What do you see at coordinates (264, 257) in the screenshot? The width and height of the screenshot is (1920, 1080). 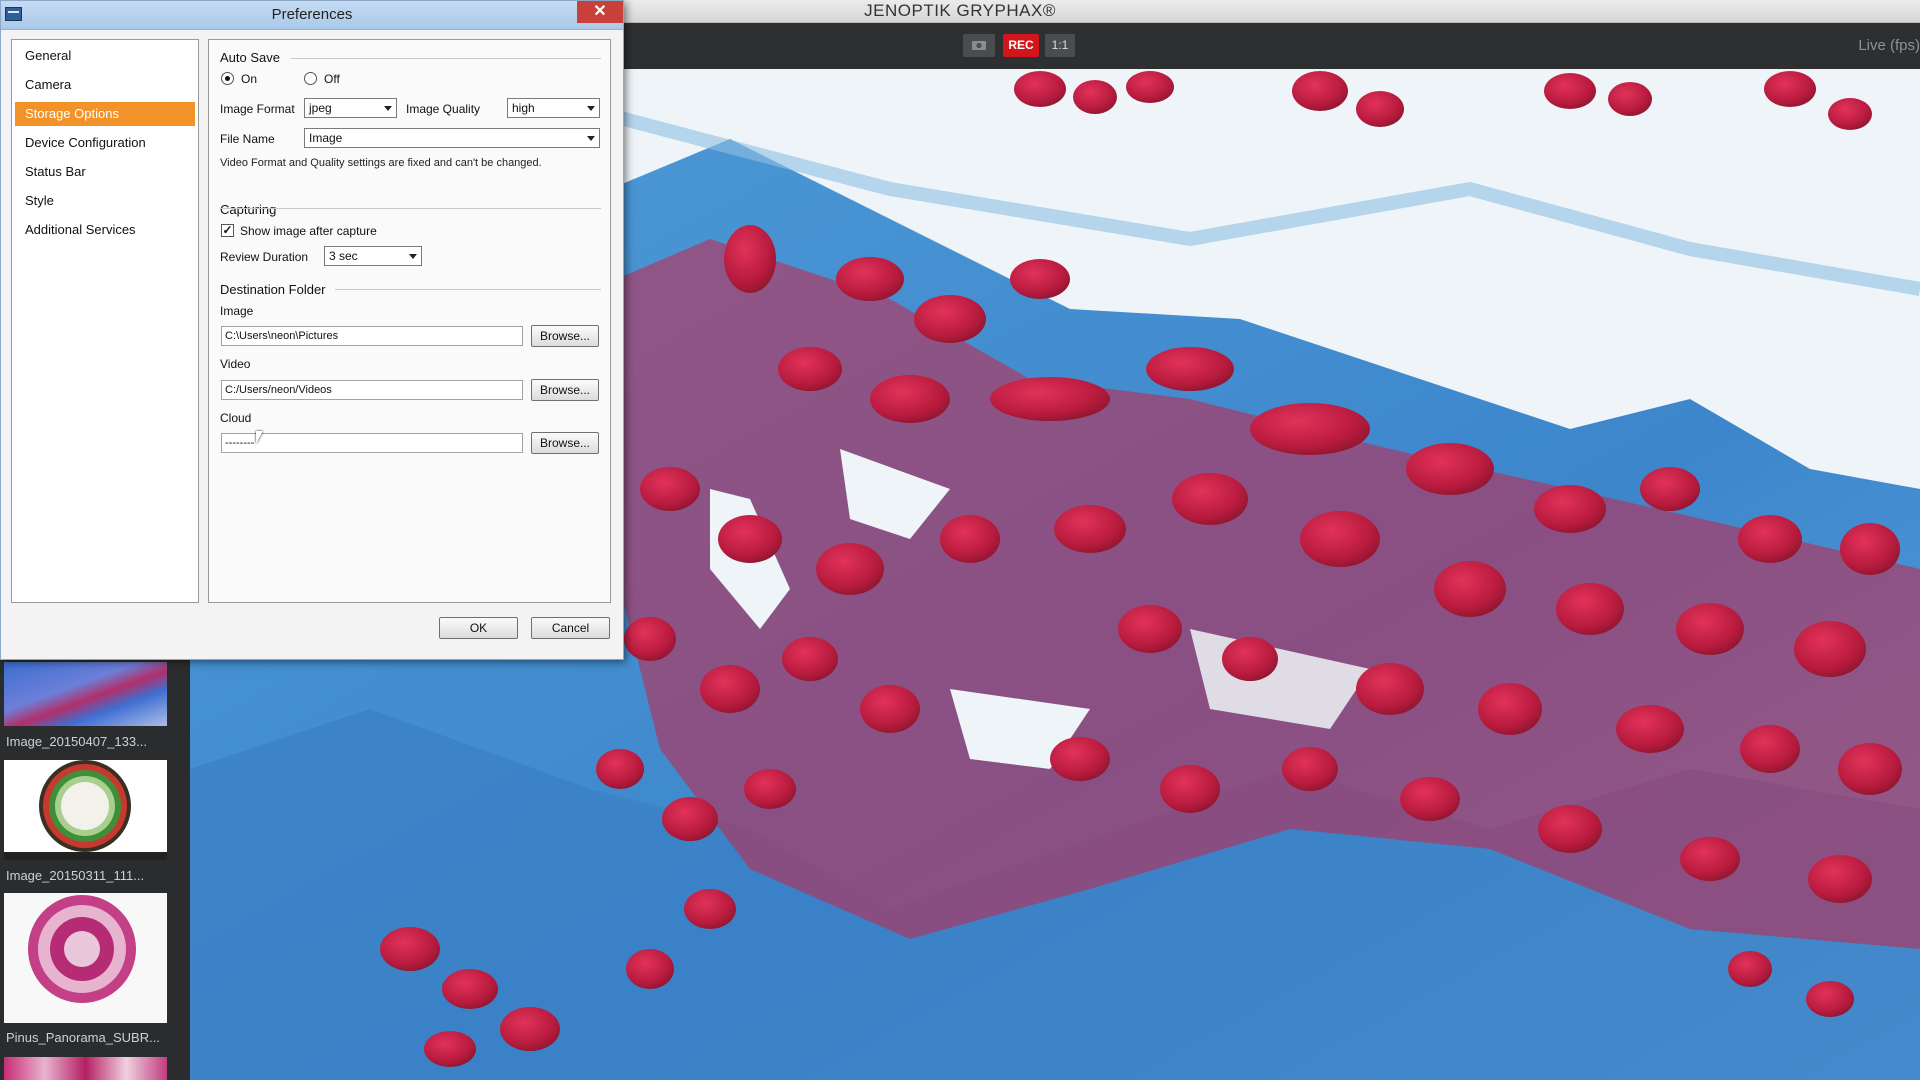 I see `review-duration-label: Review Duration` at bounding box center [264, 257].